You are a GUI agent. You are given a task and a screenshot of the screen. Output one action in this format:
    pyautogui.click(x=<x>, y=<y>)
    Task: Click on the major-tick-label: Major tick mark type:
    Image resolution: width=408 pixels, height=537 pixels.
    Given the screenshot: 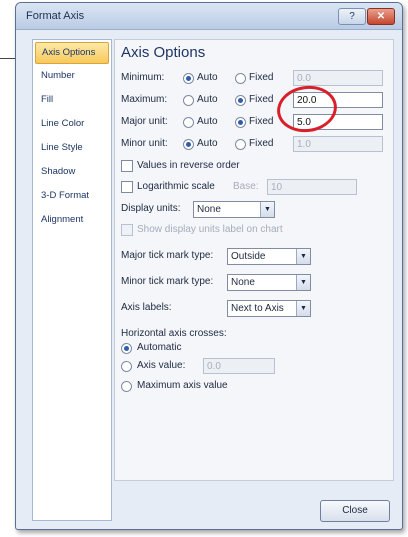 What is the action you would take?
    pyautogui.click(x=167, y=255)
    